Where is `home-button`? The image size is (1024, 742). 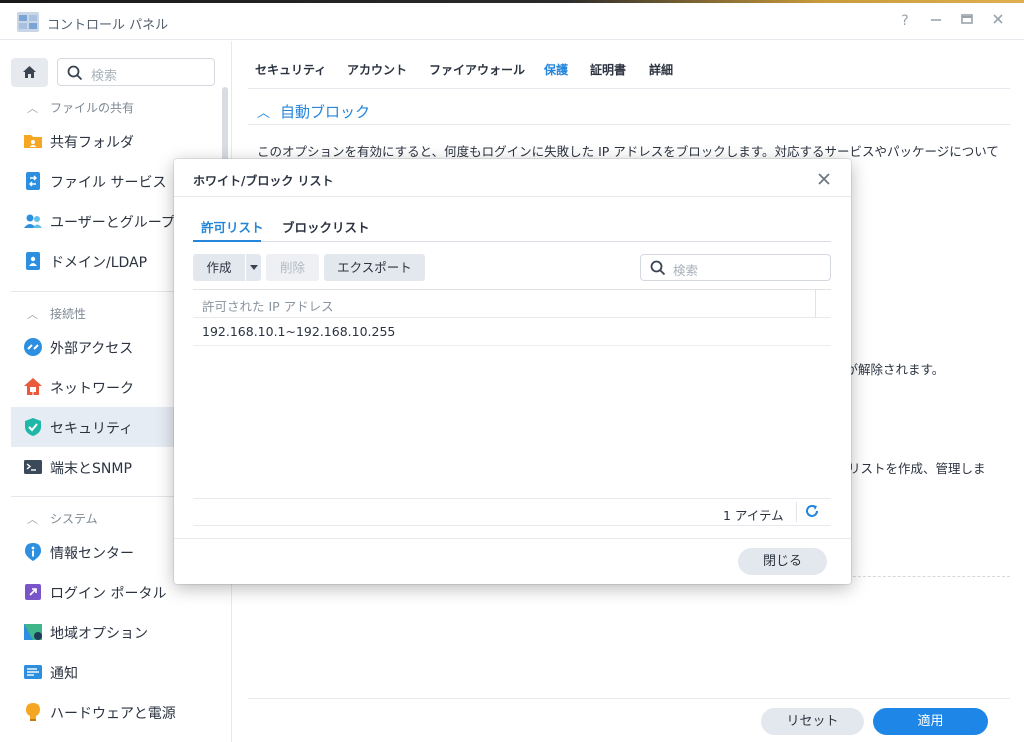 home-button is located at coordinates (29, 72).